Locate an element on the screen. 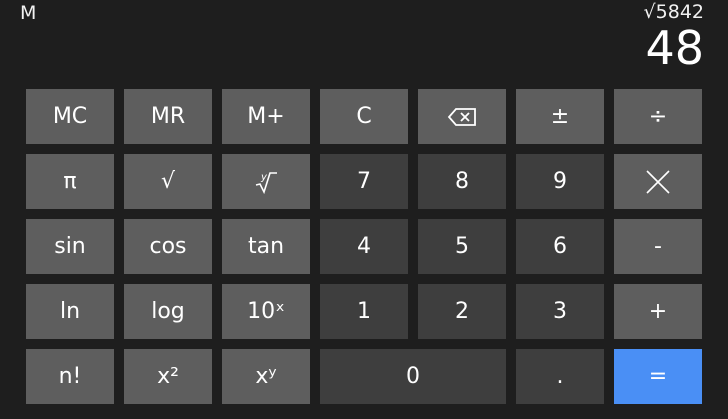 The width and height of the screenshot is (728, 419). log-button: log is located at coordinates (168, 311).